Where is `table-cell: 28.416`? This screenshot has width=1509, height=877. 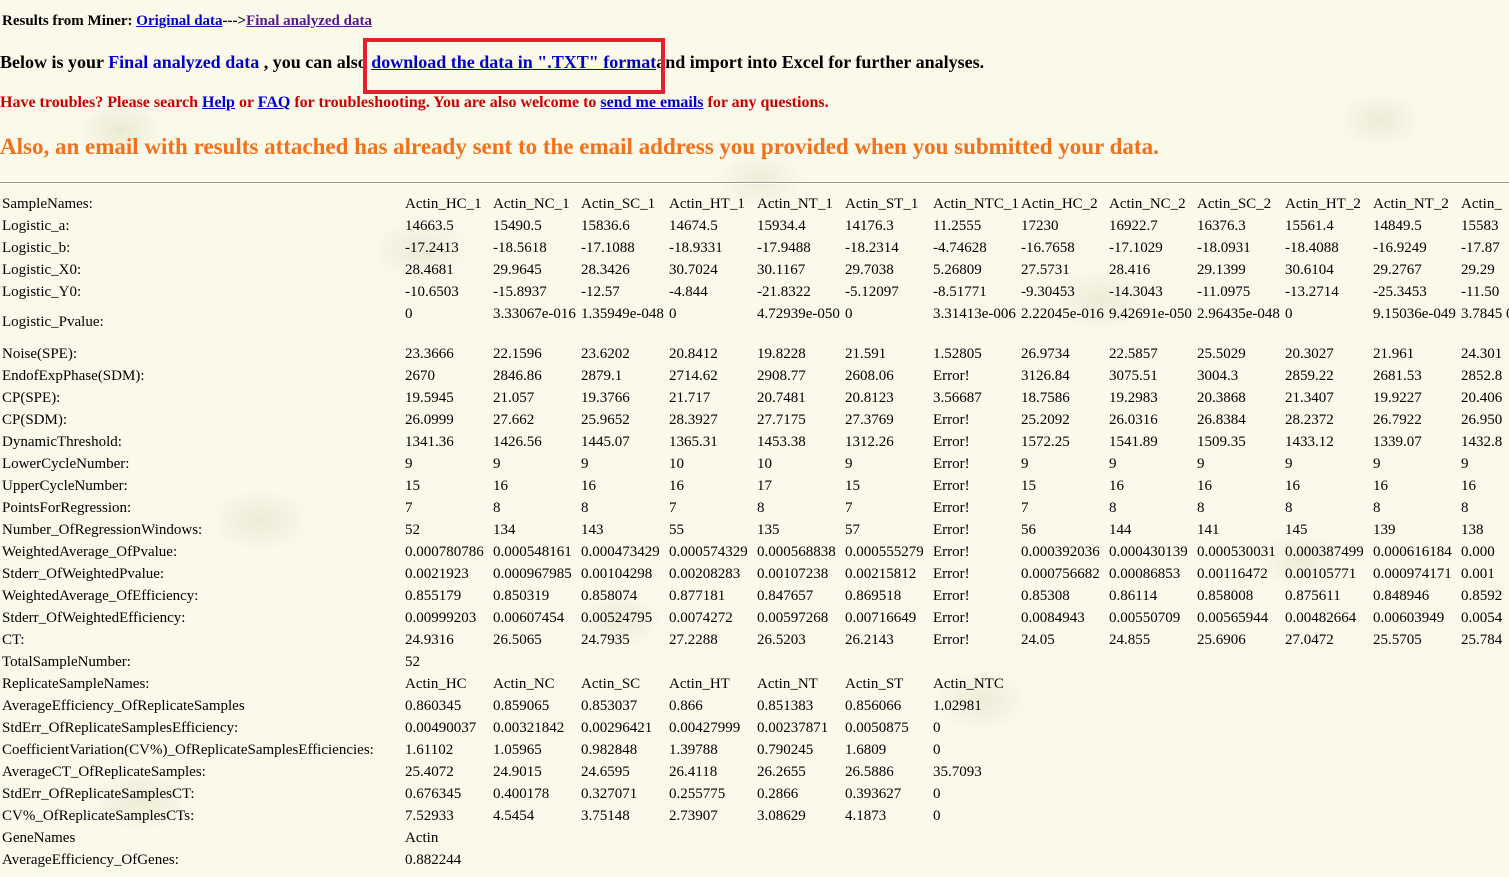
table-cell: 28.416 is located at coordinates (1130, 270).